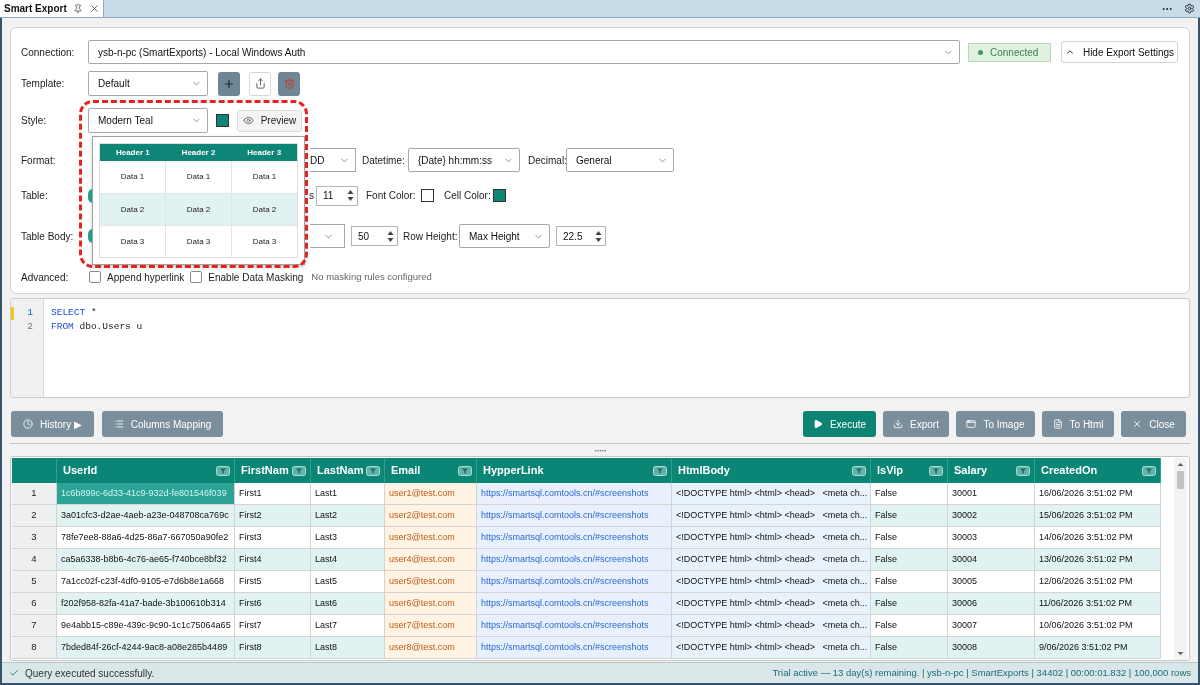  What do you see at coordinates (504, 236) in the screenshot?
I see `row-height-dropdown: Max Height` at bounding box center [504, 236].